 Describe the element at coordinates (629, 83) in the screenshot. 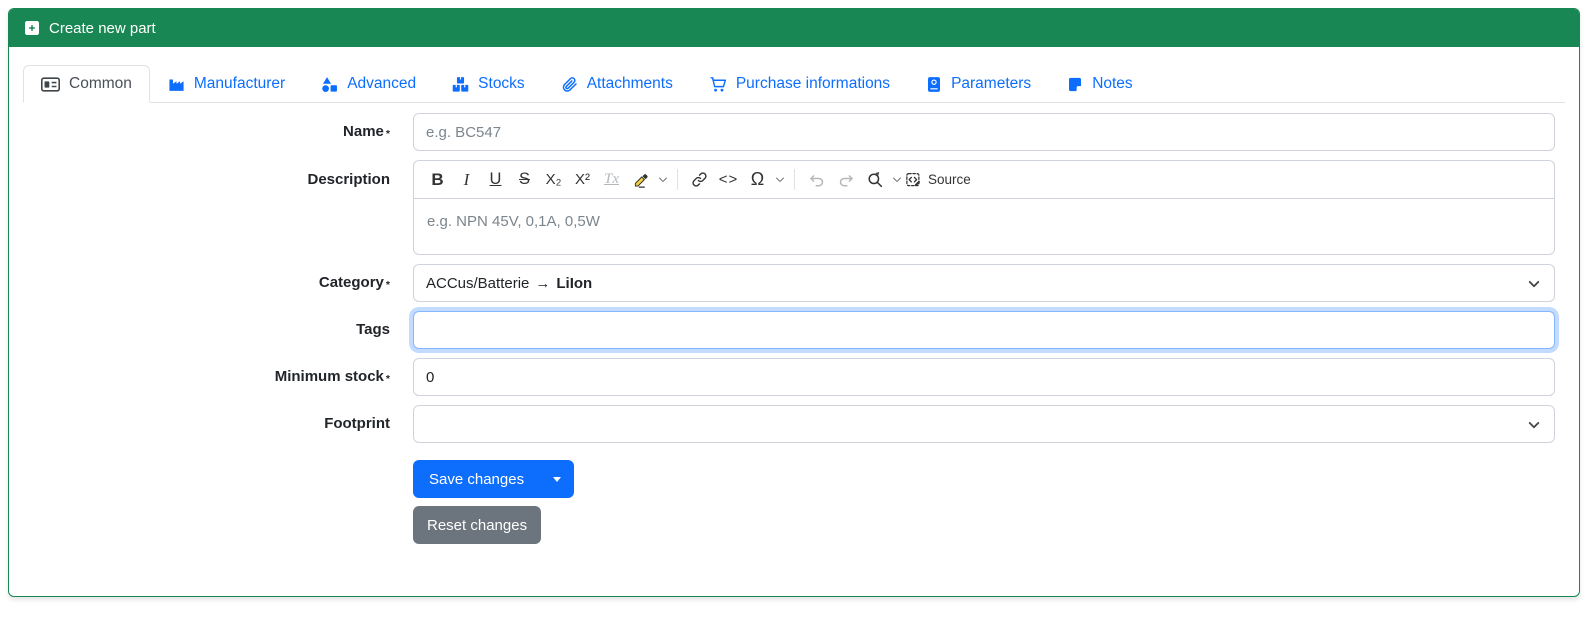

I see `tab-label: Attachments` at that location.